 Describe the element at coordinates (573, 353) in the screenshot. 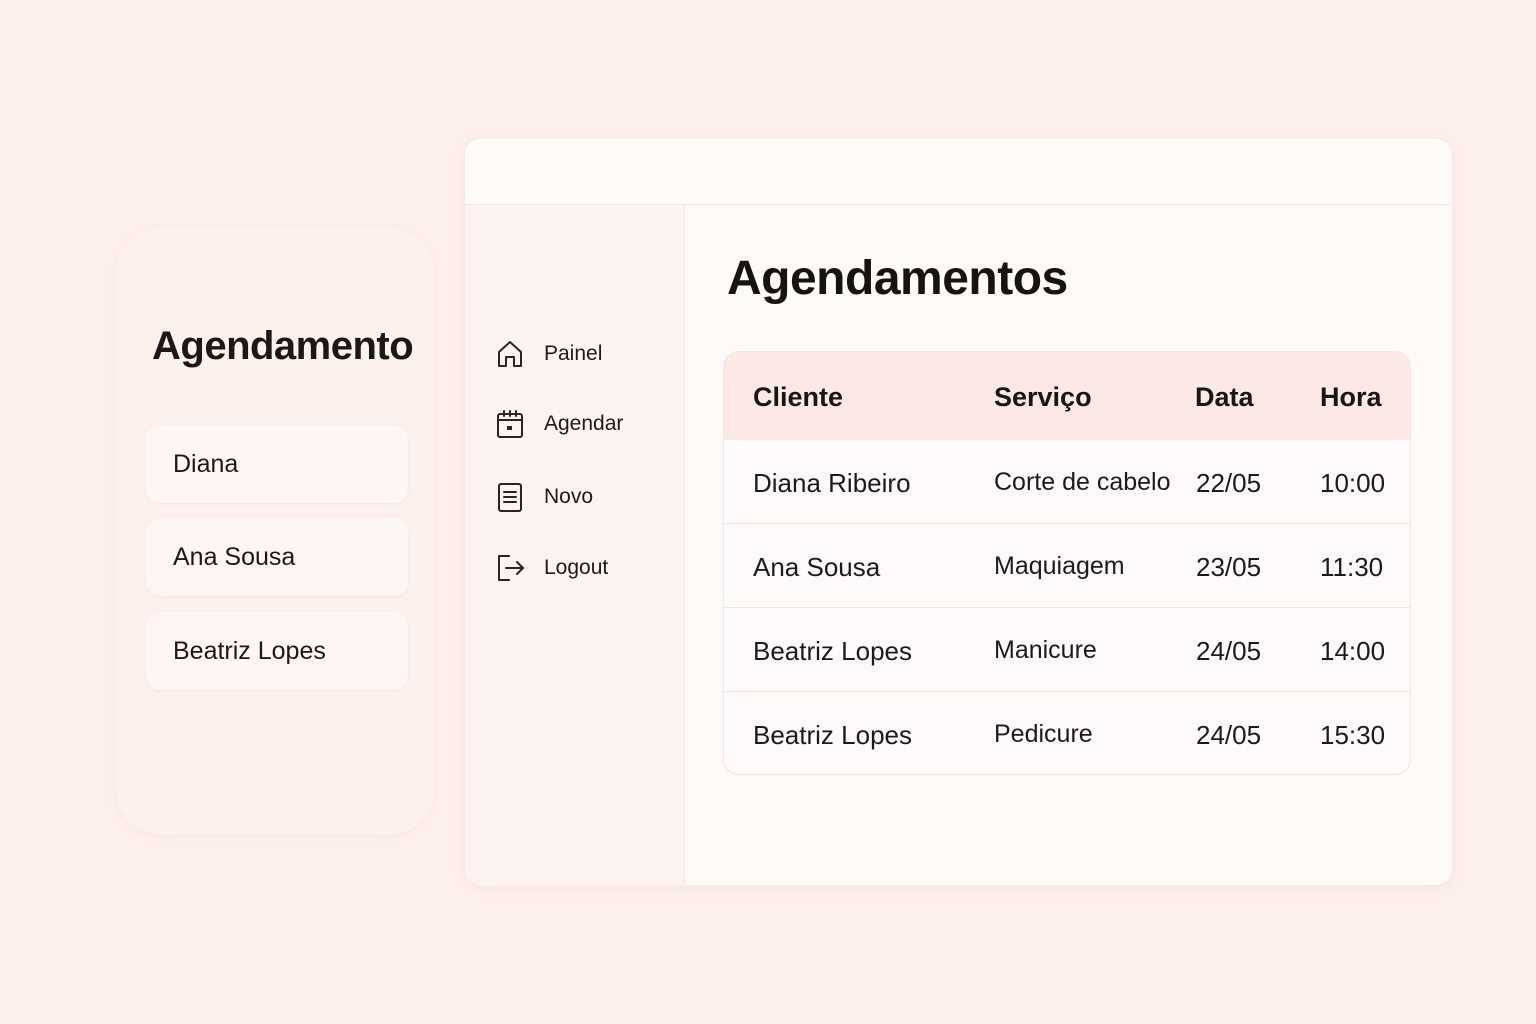

I see `sidebar-item-label: Painel` at that location.